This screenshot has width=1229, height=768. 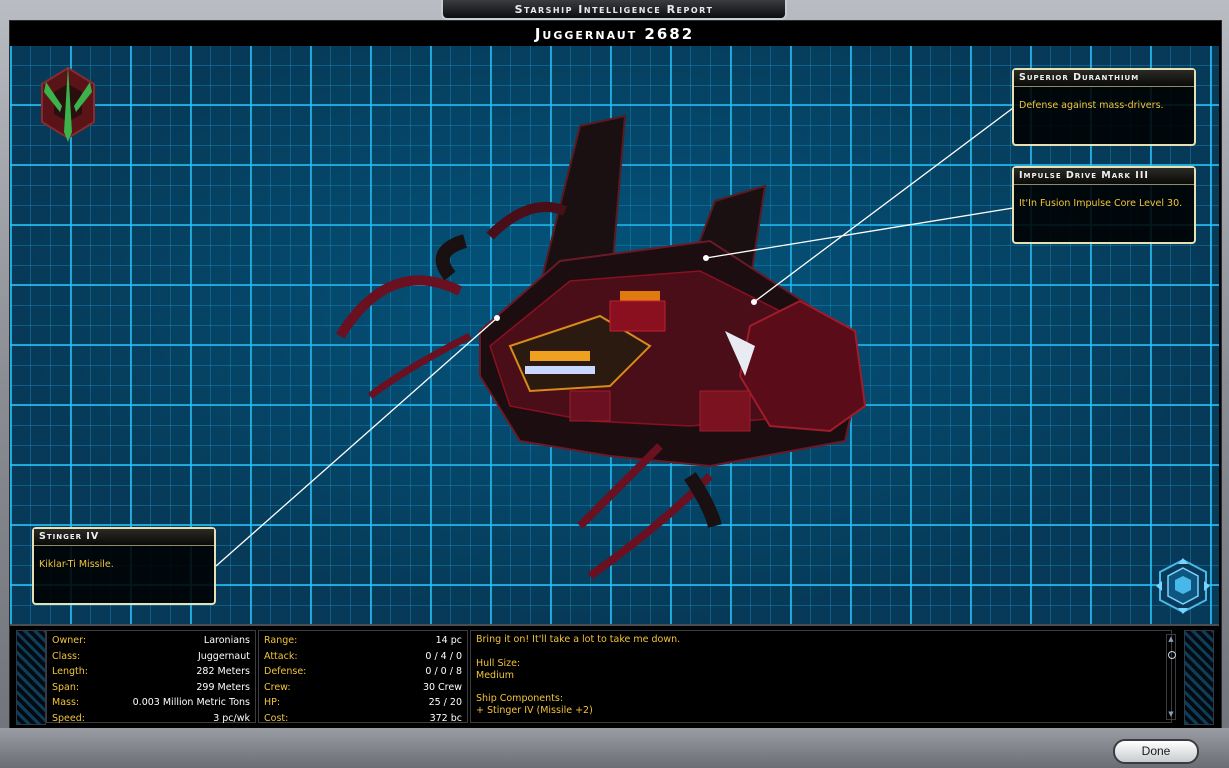 What do you see at coordinates (614, 748) in the screenshot?
I see `bottom-bar` at bounding box center [614, 748].